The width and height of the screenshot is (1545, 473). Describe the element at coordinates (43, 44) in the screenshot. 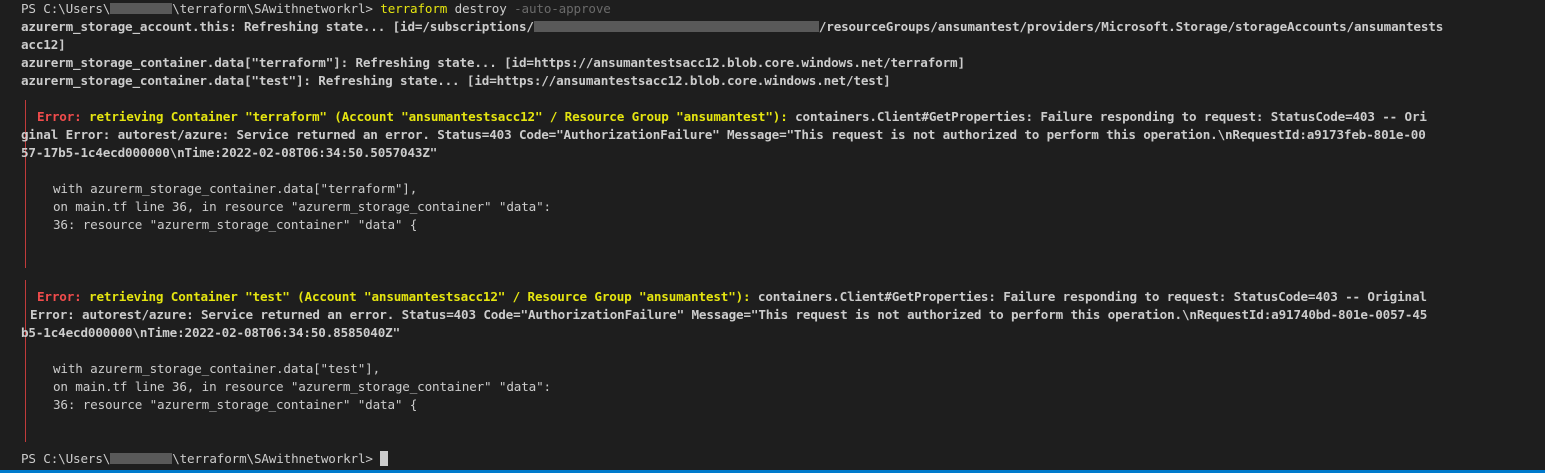

I see `refresh-line-1-wrap: acc12]` at that location.